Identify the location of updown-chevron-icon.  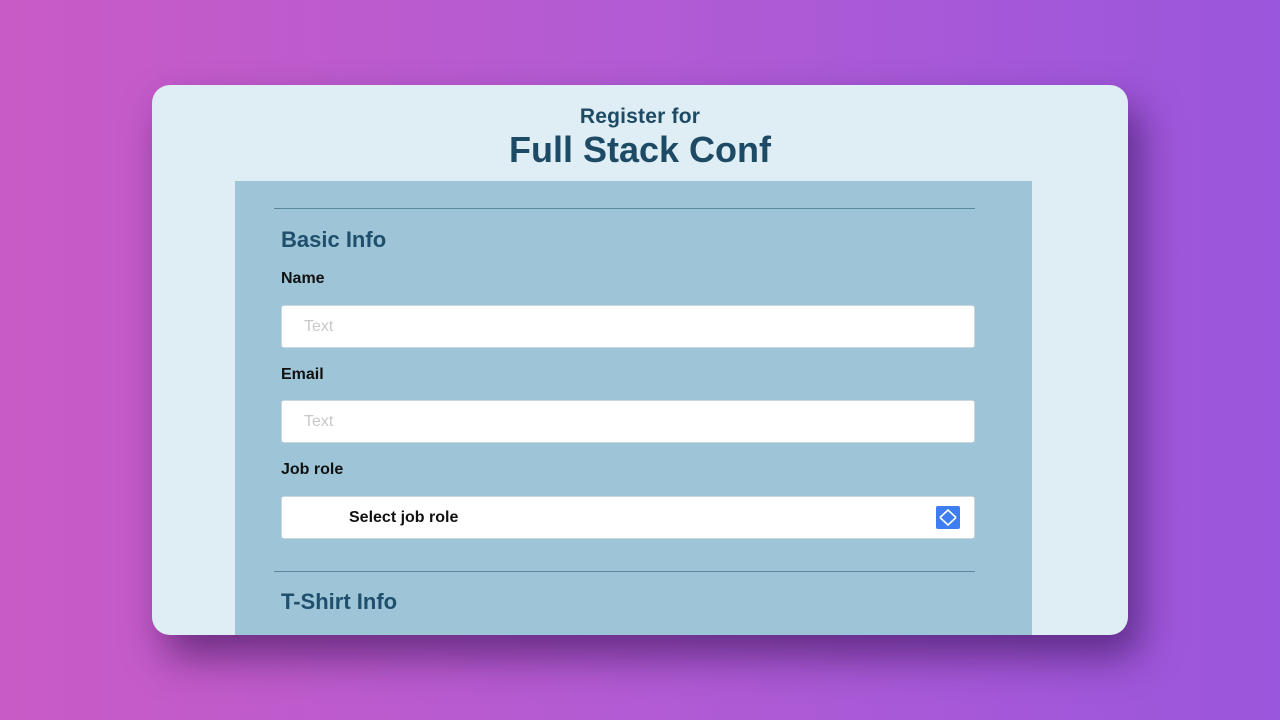
(948, 517).